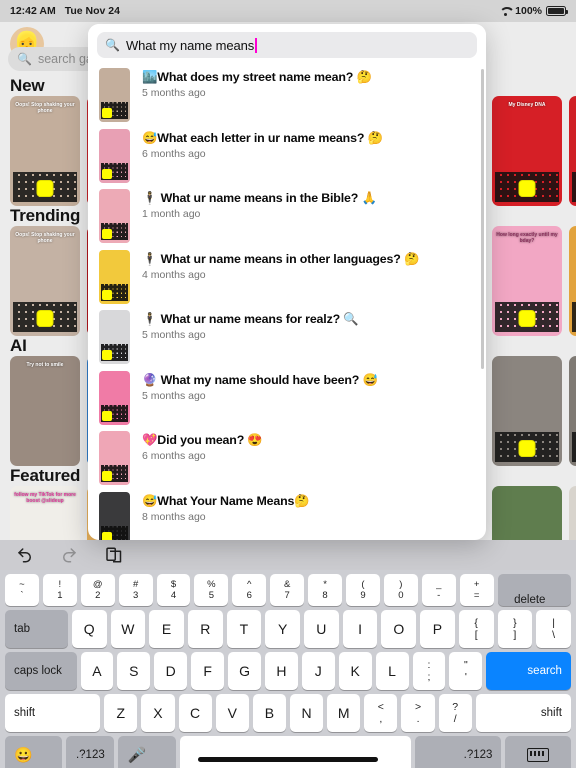 The height and width of the screenshot is (768, 576). What do you see at coordinates (381, 713) in the screenshot?
I see `key-comma: <,` at bounding box center [381, 713].